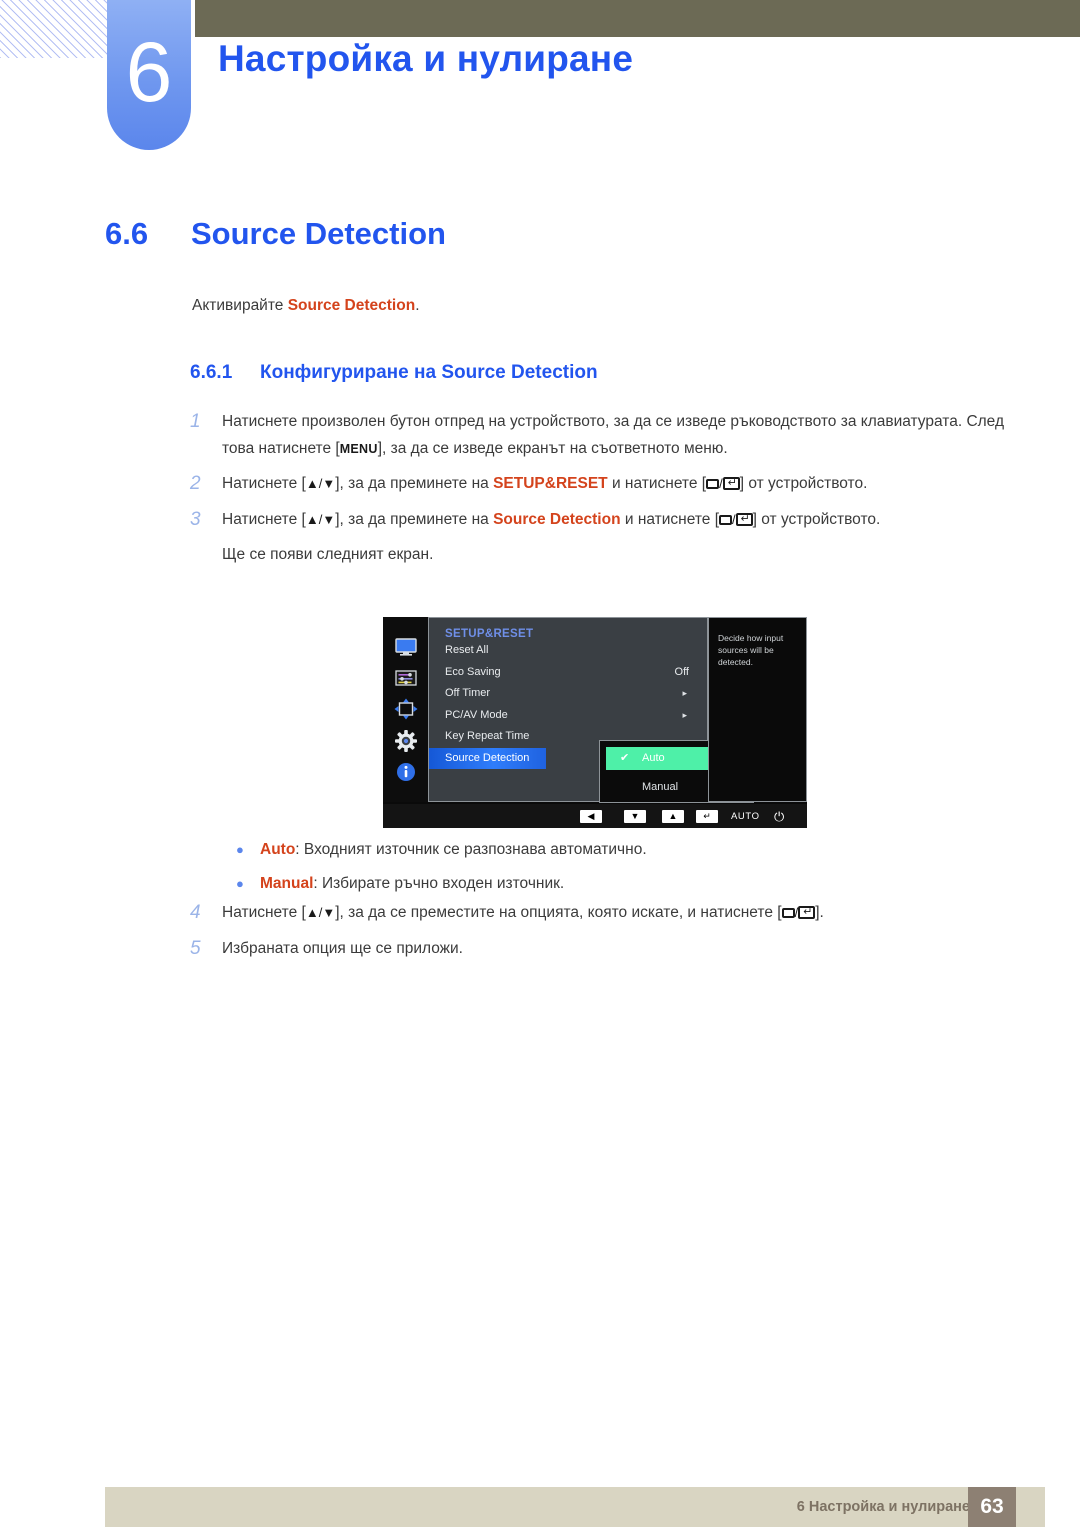 The image size is (1080, 1527). I want to click on osd-item-eco-saving: Eco Saving Off, so click(568, 673).